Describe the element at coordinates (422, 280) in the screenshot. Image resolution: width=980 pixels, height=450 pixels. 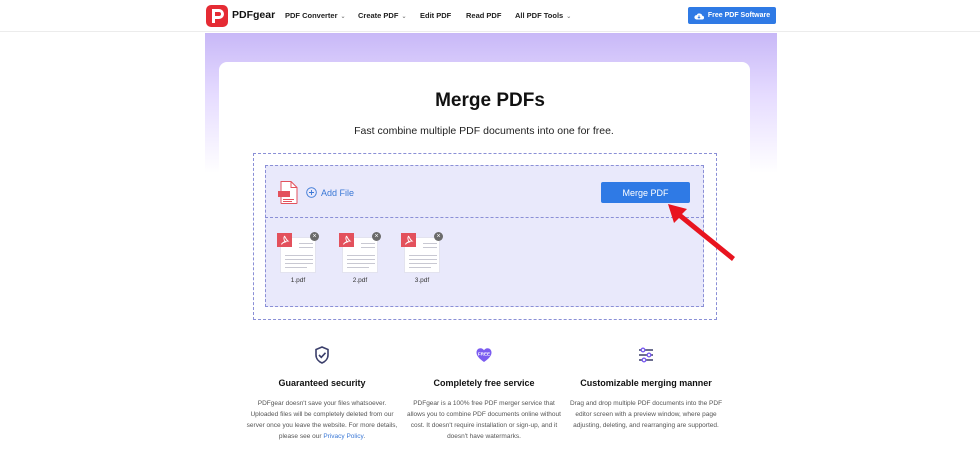
I see `file-name: 3.pdf` at that location.